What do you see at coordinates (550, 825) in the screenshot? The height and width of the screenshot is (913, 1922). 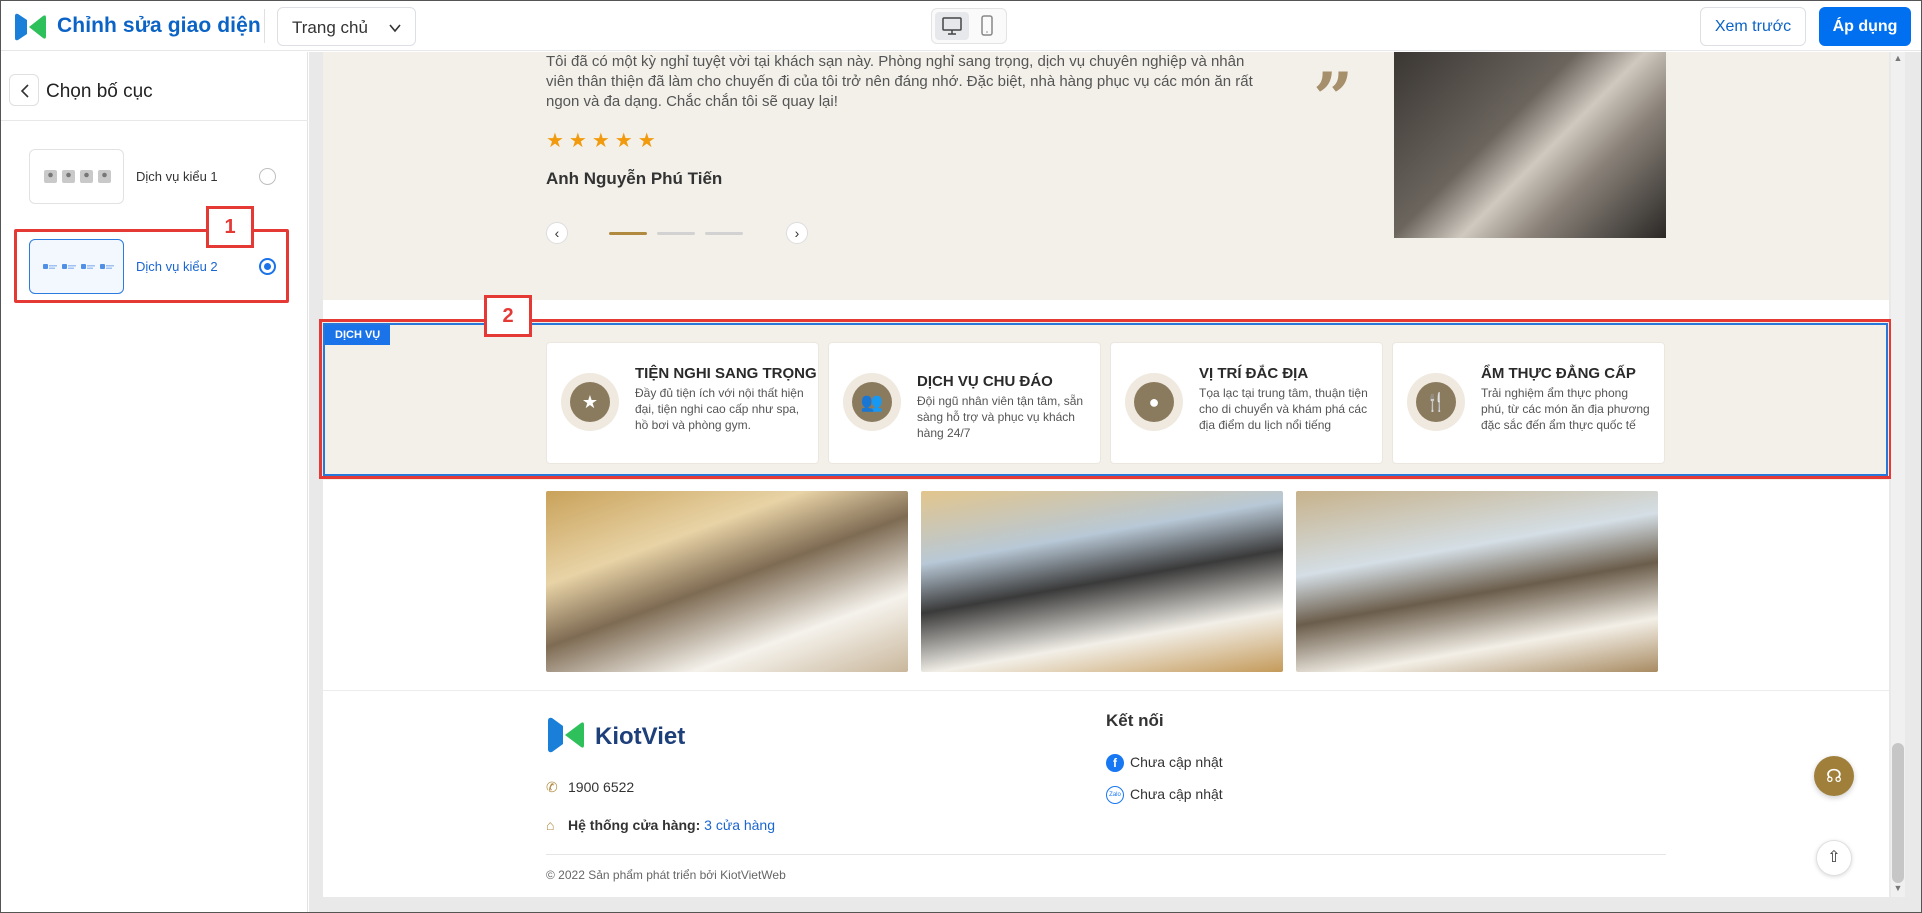 I see `store-icon: ⌂` at bounding box center [550, 825].